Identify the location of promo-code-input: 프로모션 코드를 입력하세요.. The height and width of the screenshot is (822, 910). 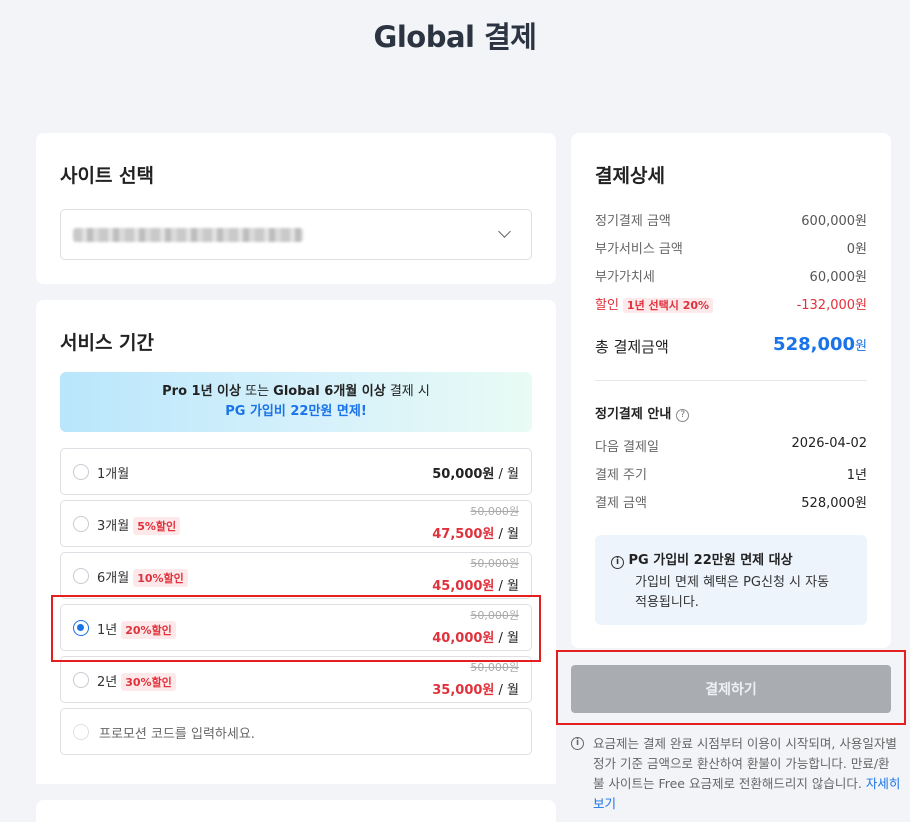
(296, 731).